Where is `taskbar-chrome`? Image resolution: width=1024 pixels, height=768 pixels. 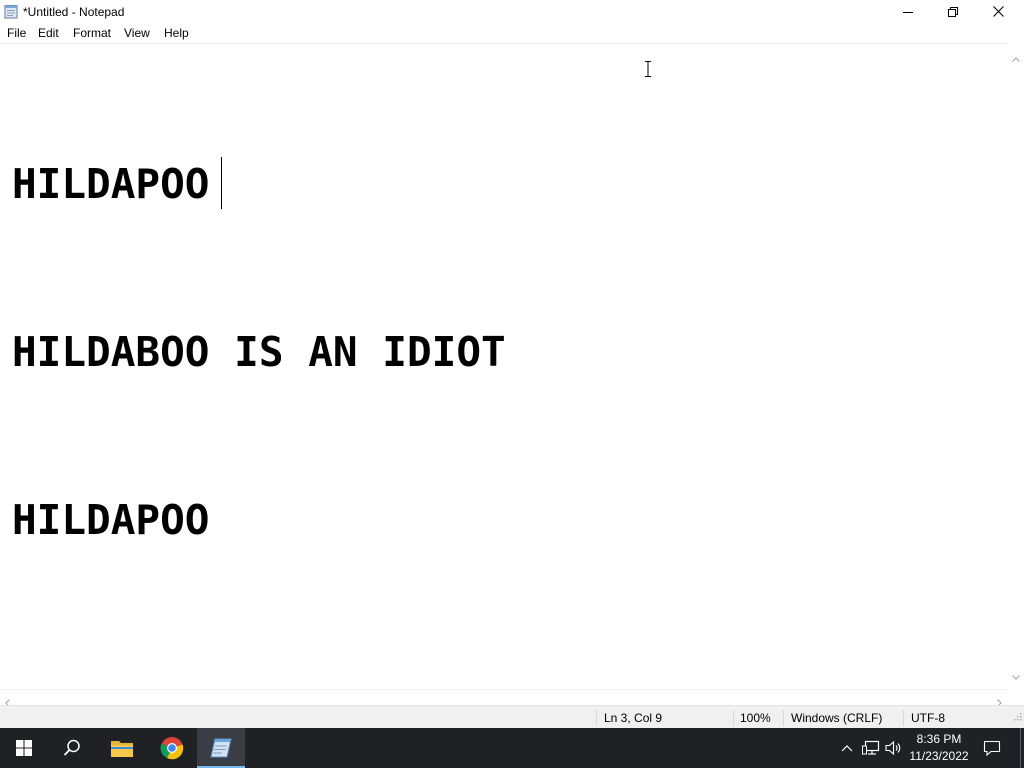 taskbar-chrome is located at coordinates (172, 748).